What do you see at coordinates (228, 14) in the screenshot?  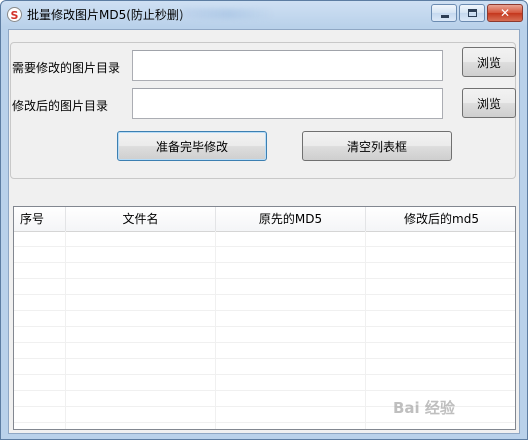 I see `title-redaction` at bounding box center [228, 14].